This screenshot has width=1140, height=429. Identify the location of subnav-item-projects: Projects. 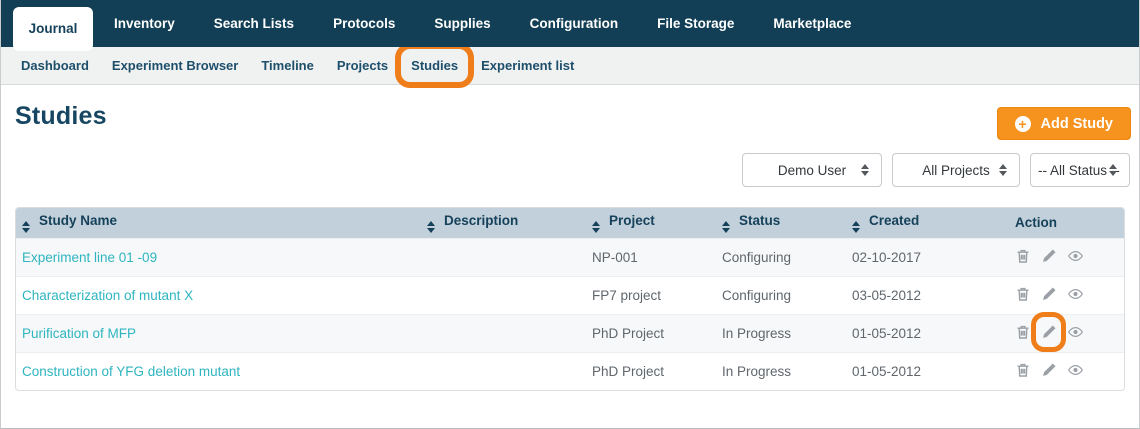
(362, 65).